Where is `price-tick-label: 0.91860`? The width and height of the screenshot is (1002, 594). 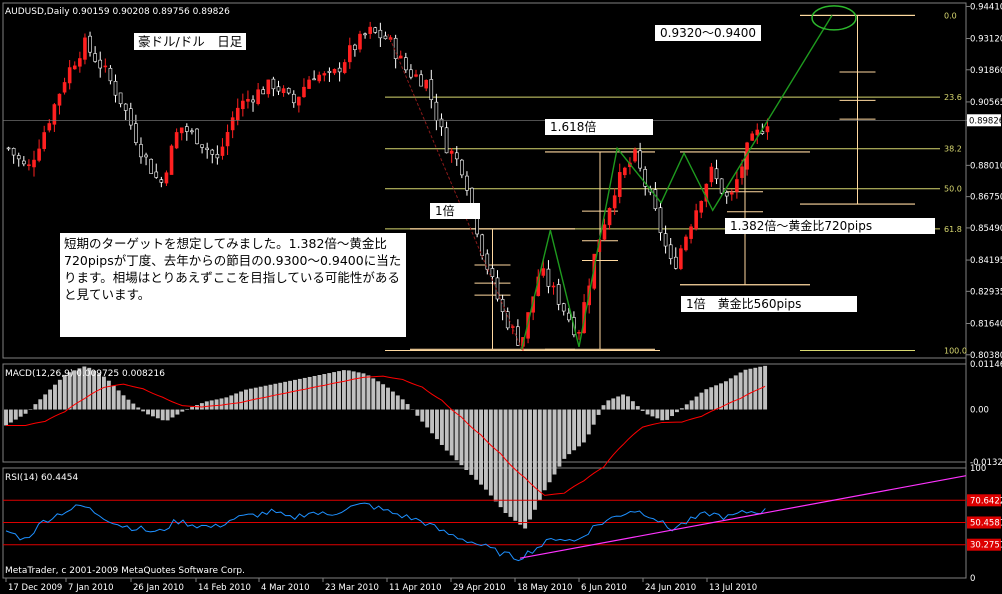
price-tick-label: 0.91860 is located at coordinates (986, 71).